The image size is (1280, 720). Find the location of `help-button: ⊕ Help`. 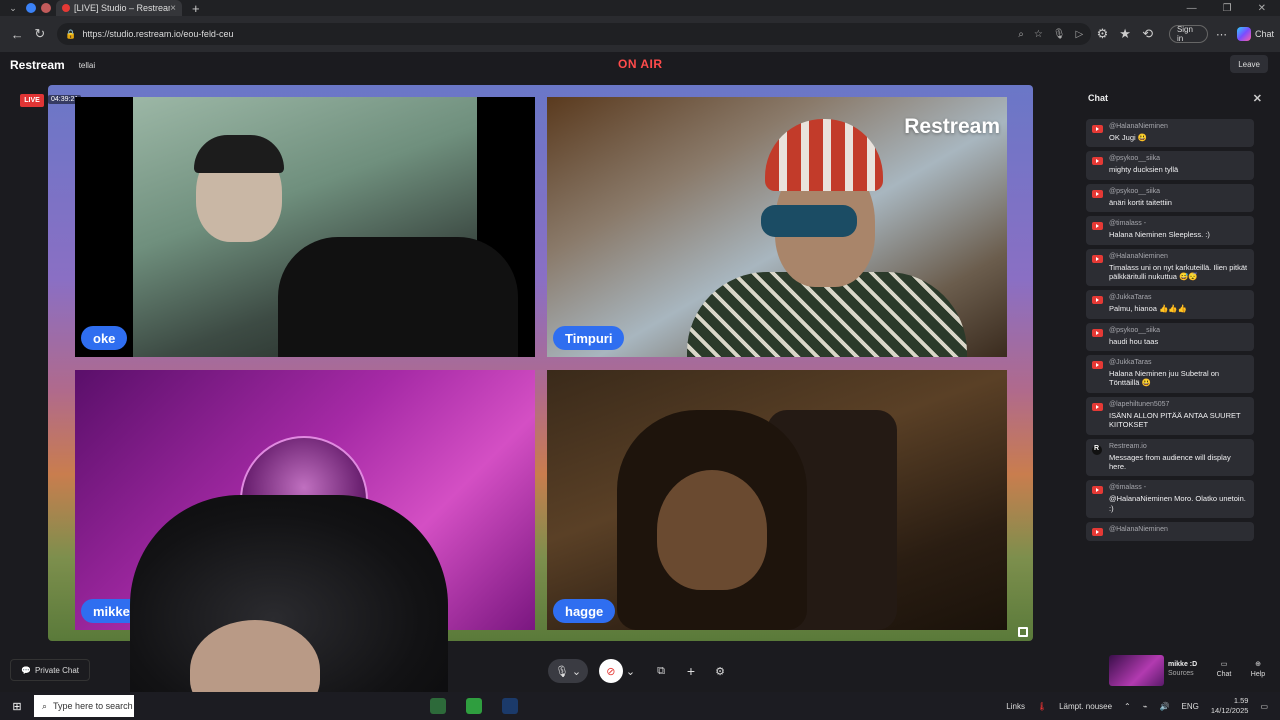

help-button: ⊕ Help is located at coordinates (1258, 670).